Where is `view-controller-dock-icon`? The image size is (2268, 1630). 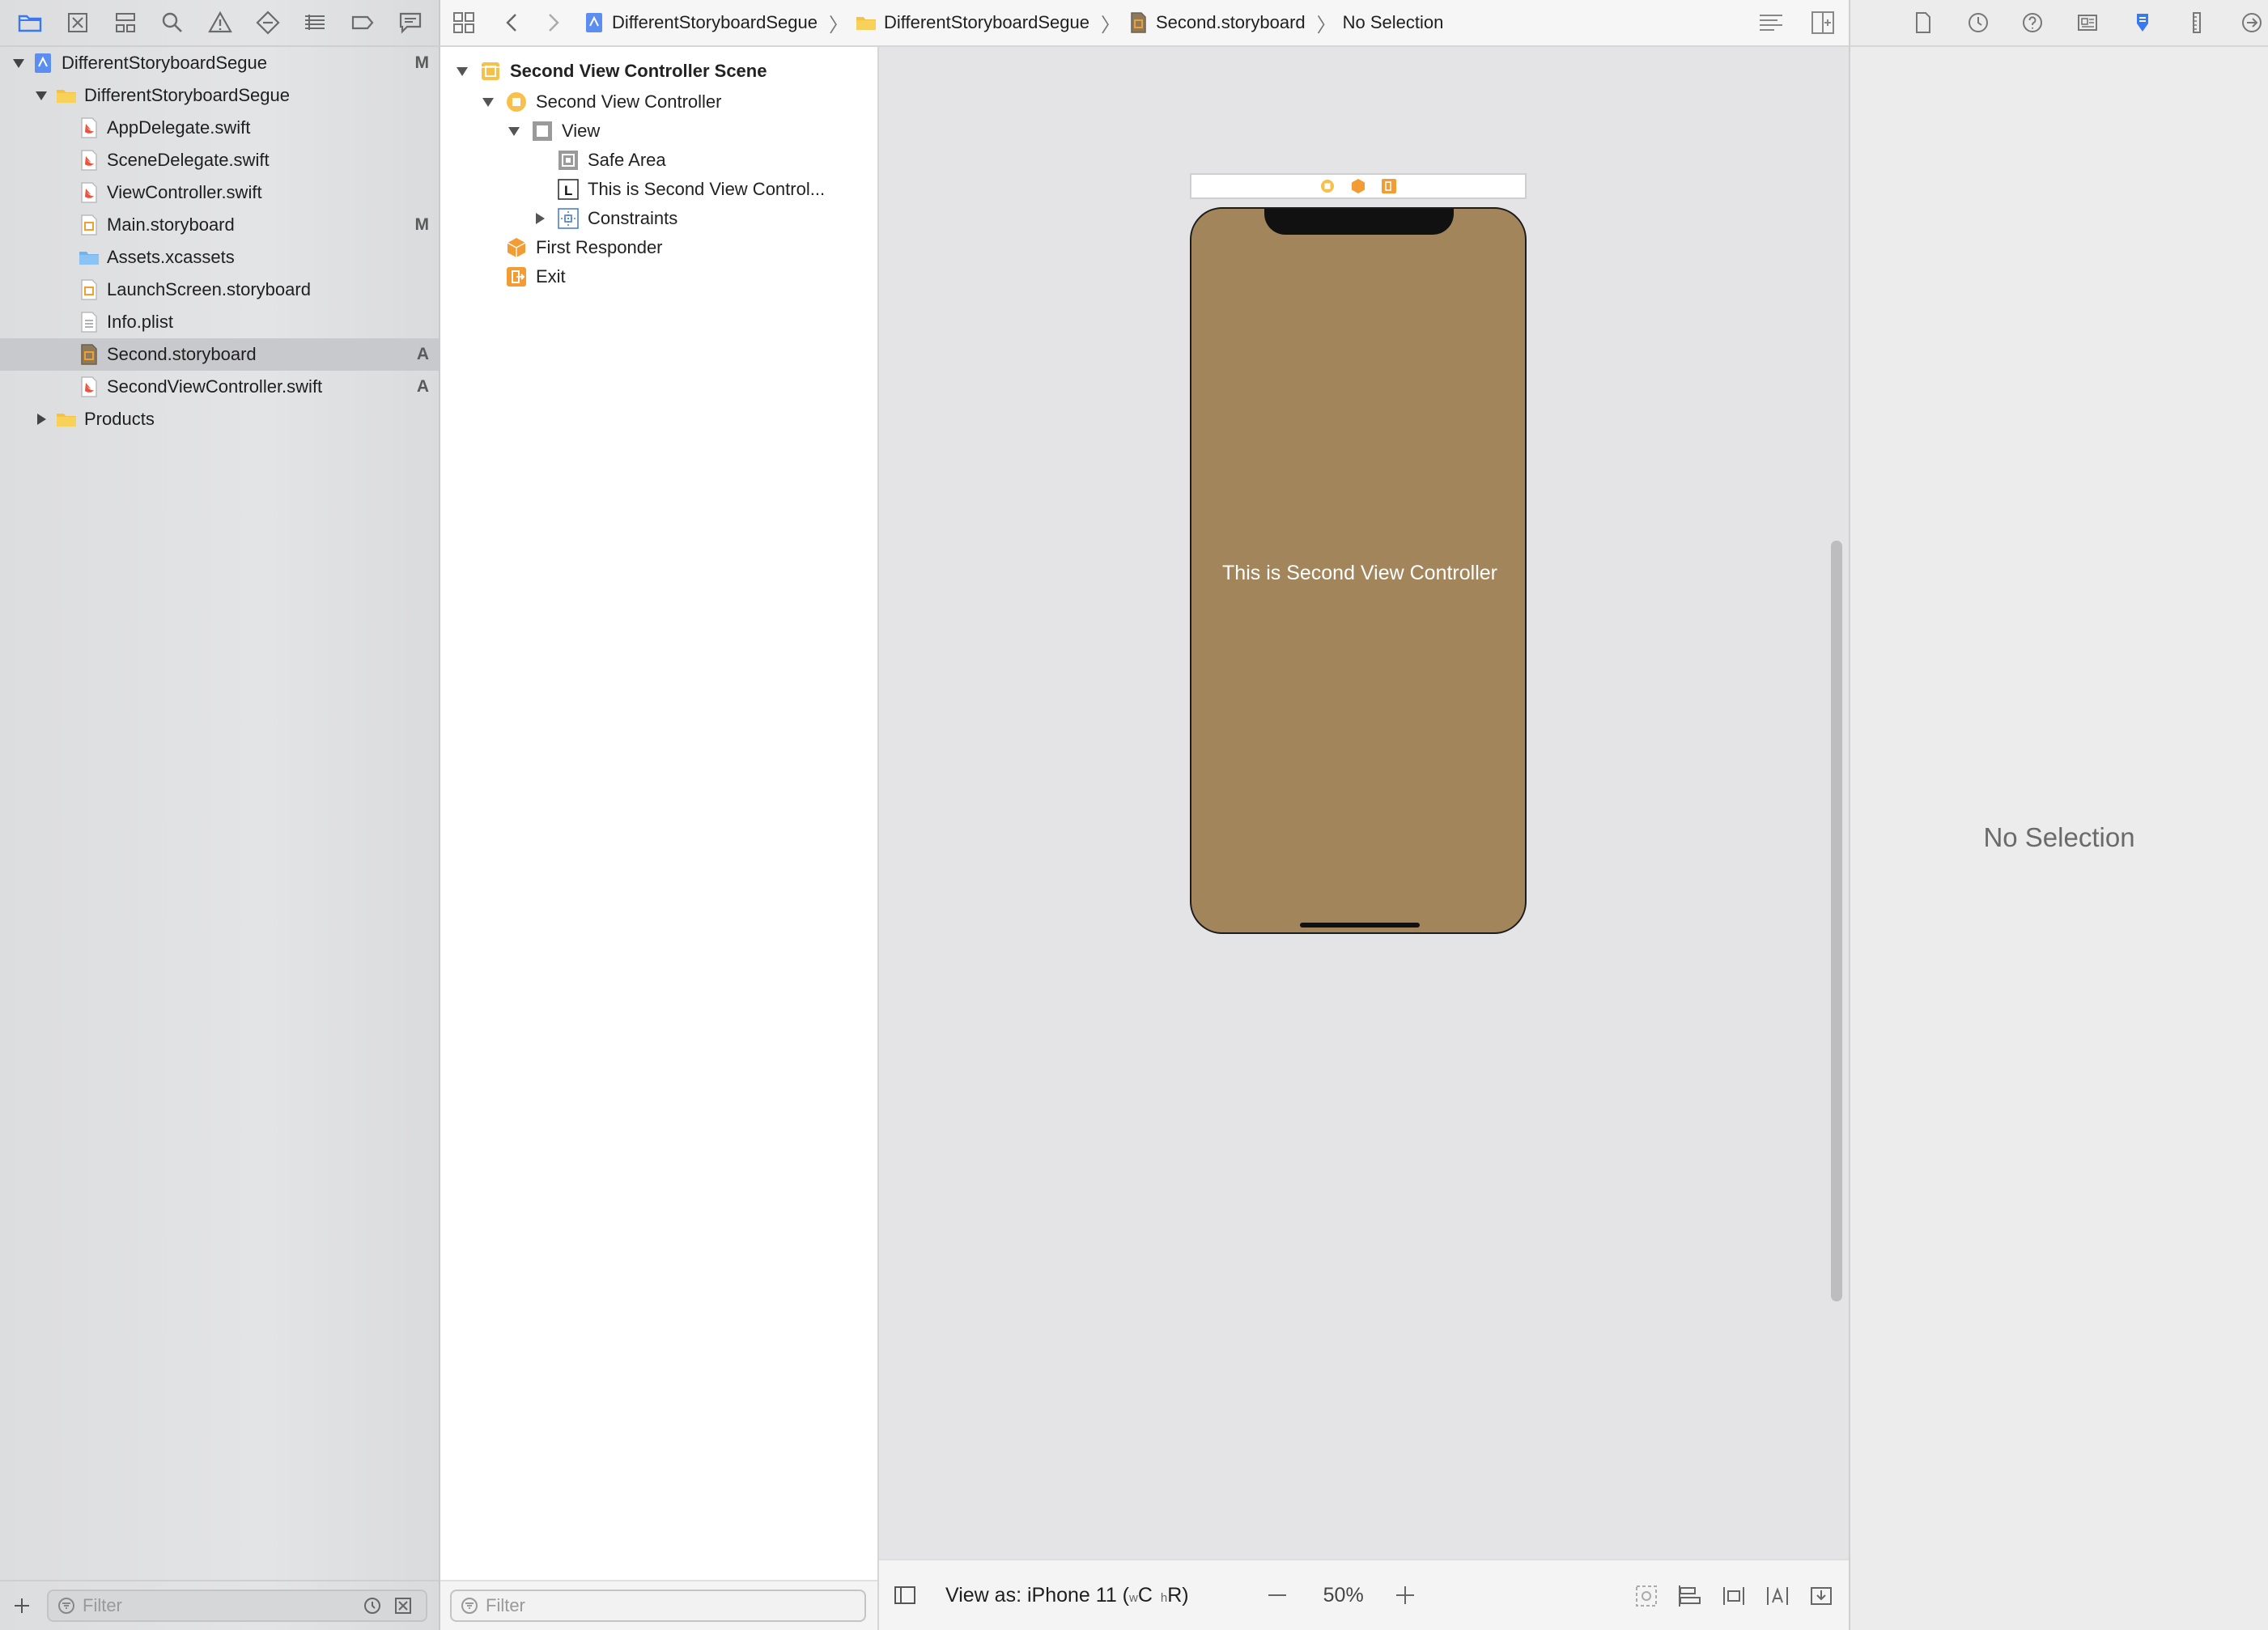 view-controller-dock-icon is located at coordinates (1327, 186).